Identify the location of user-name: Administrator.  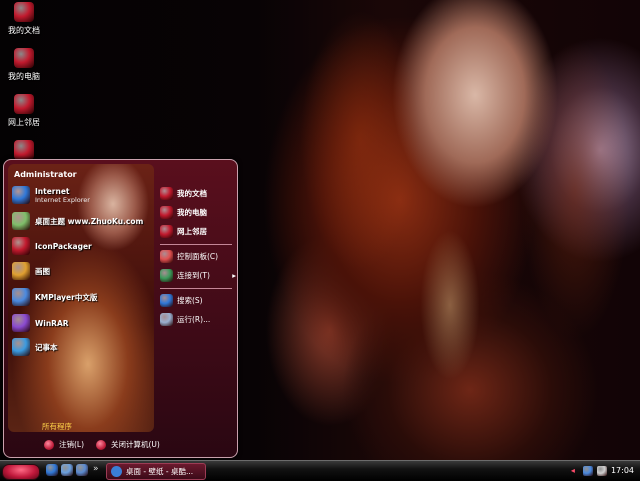
(45, 174).